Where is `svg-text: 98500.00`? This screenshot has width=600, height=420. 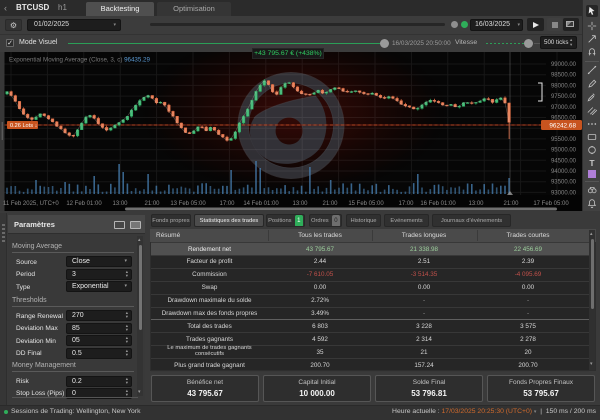 svg-text: 98500.00 is located at coordinates (564, 76).